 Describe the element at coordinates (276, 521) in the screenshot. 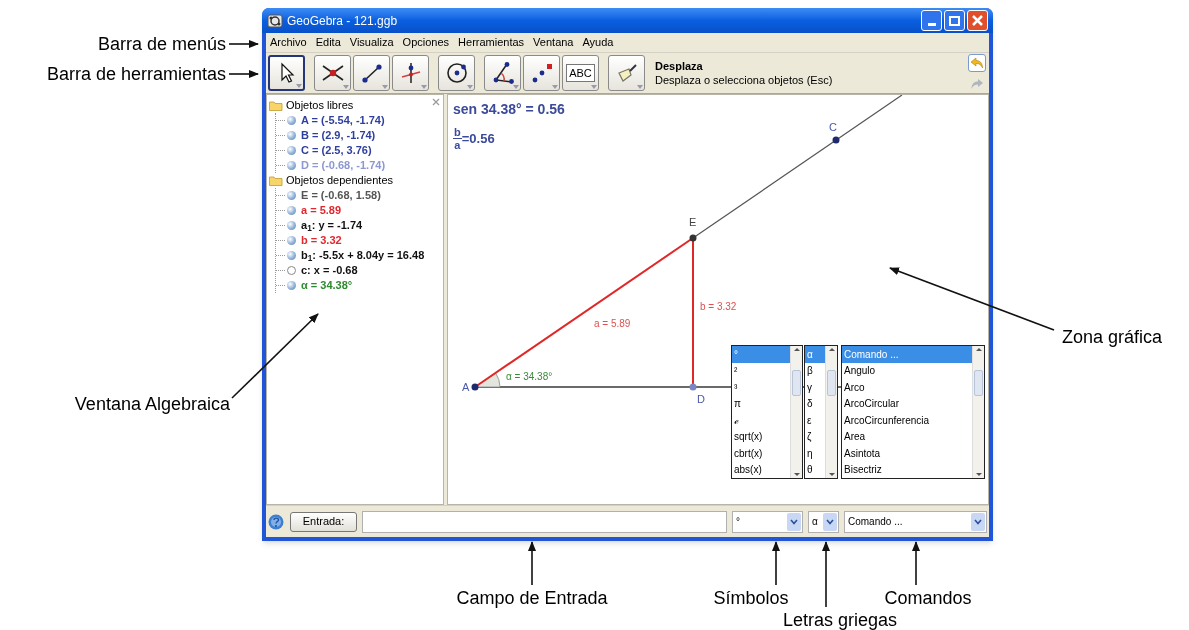

I see `help-icon` at that location.